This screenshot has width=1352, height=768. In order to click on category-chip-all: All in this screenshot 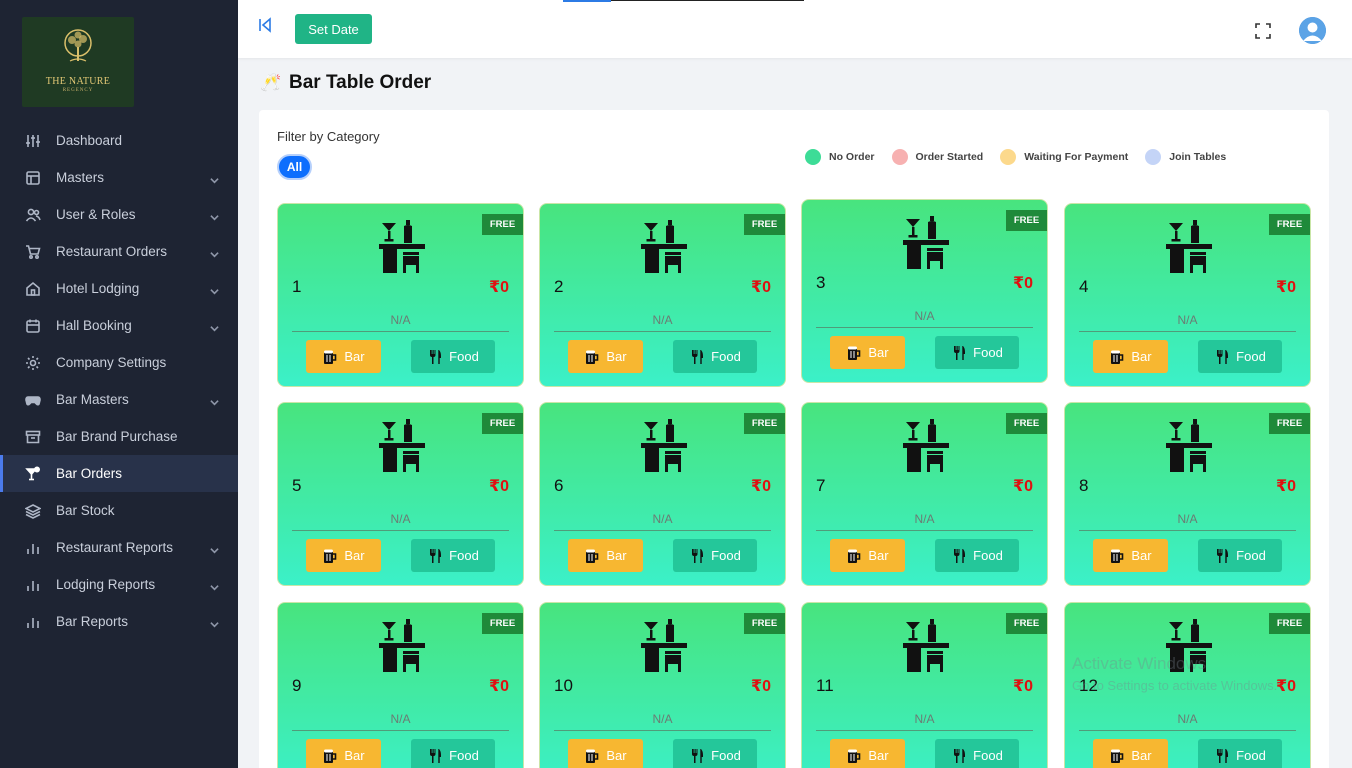, I will do `click(294, 167)`.